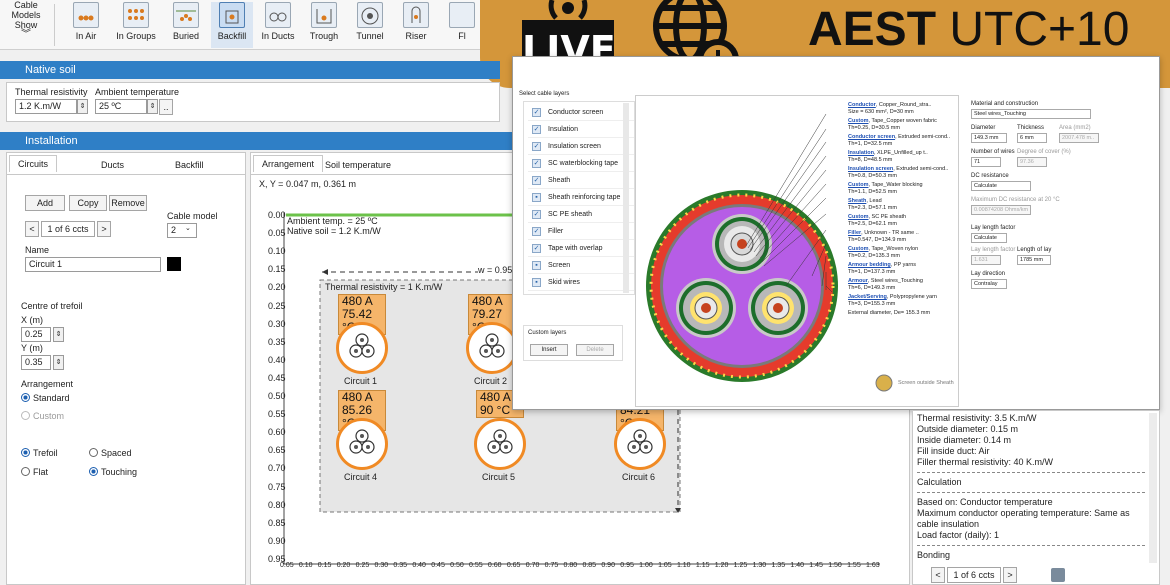 The image size is (1170, 585). What do you see at coordinates (581, 129) in the screenshot?
I see `layer-list-item: ✓ Insulation` at bounding box center [581, 129].